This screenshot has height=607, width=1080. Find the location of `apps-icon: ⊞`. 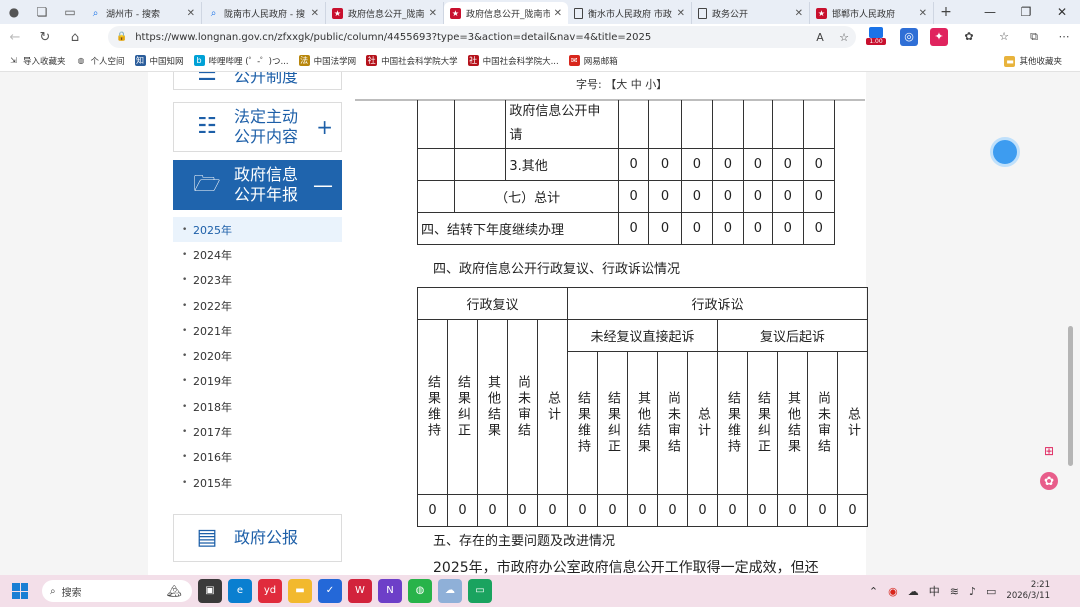

apps-icon: ⊞ is located at coordinates (1049, 451).